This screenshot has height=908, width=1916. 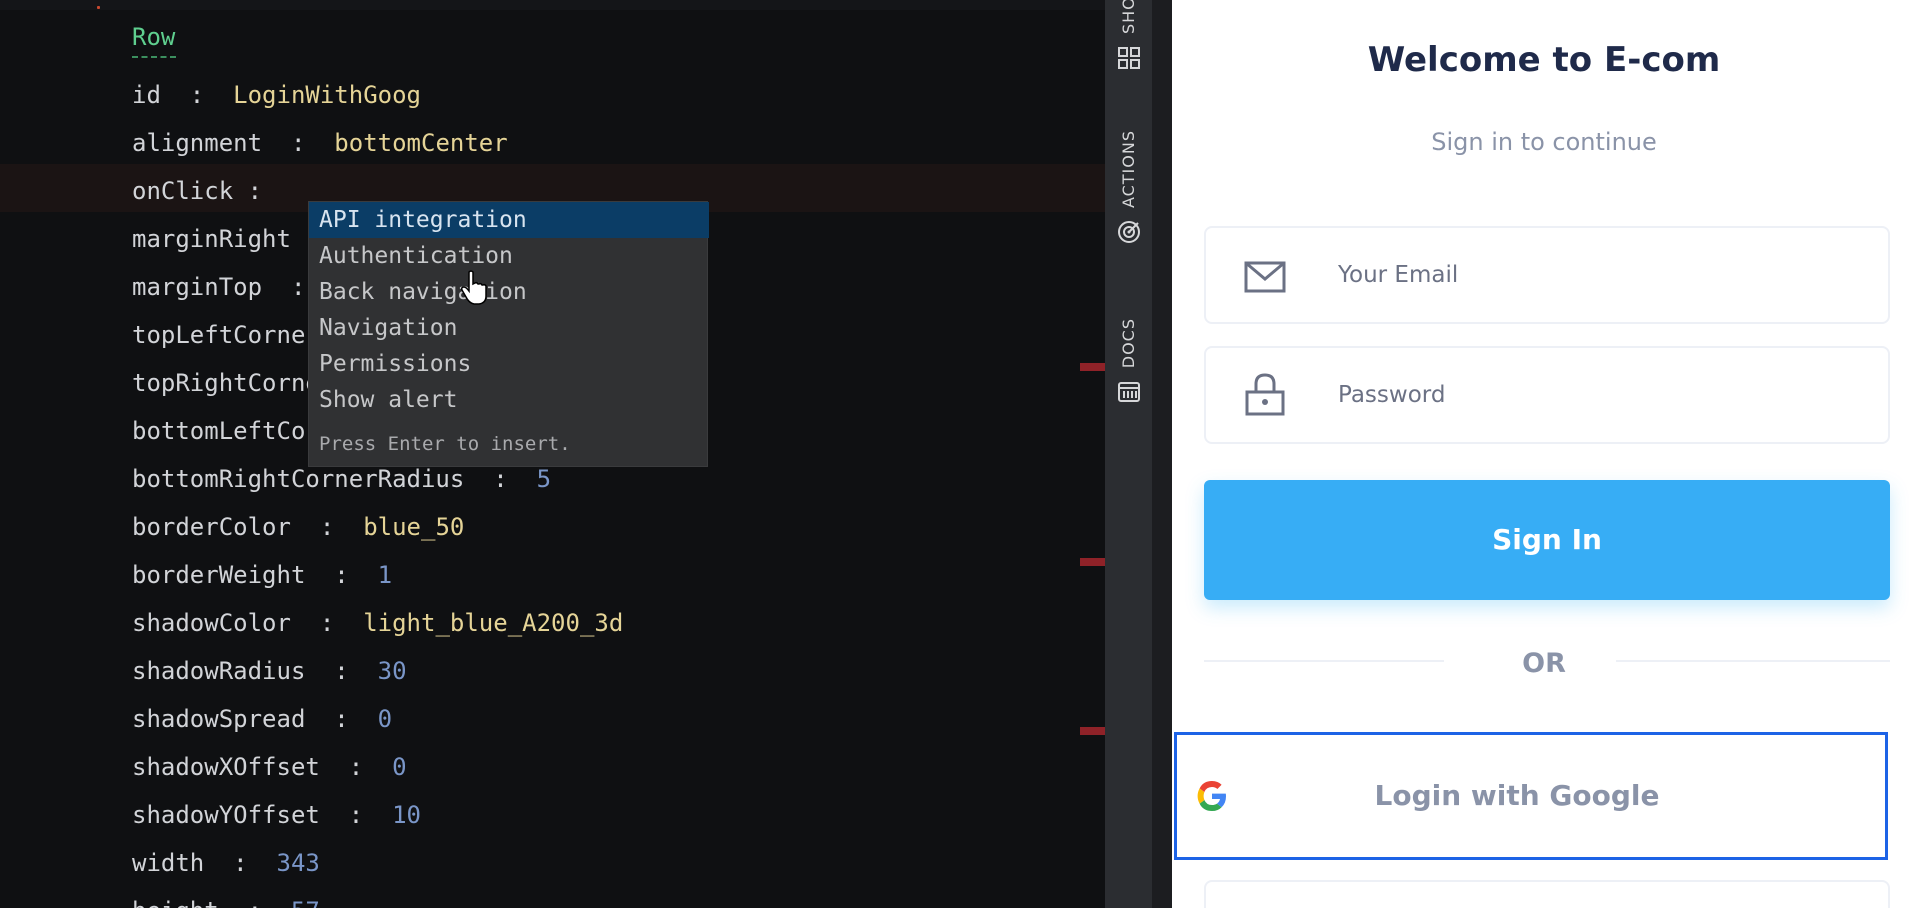 I want to click on autocomplete-item-back-navigation: Back navigation, so click(x=509, y=292).